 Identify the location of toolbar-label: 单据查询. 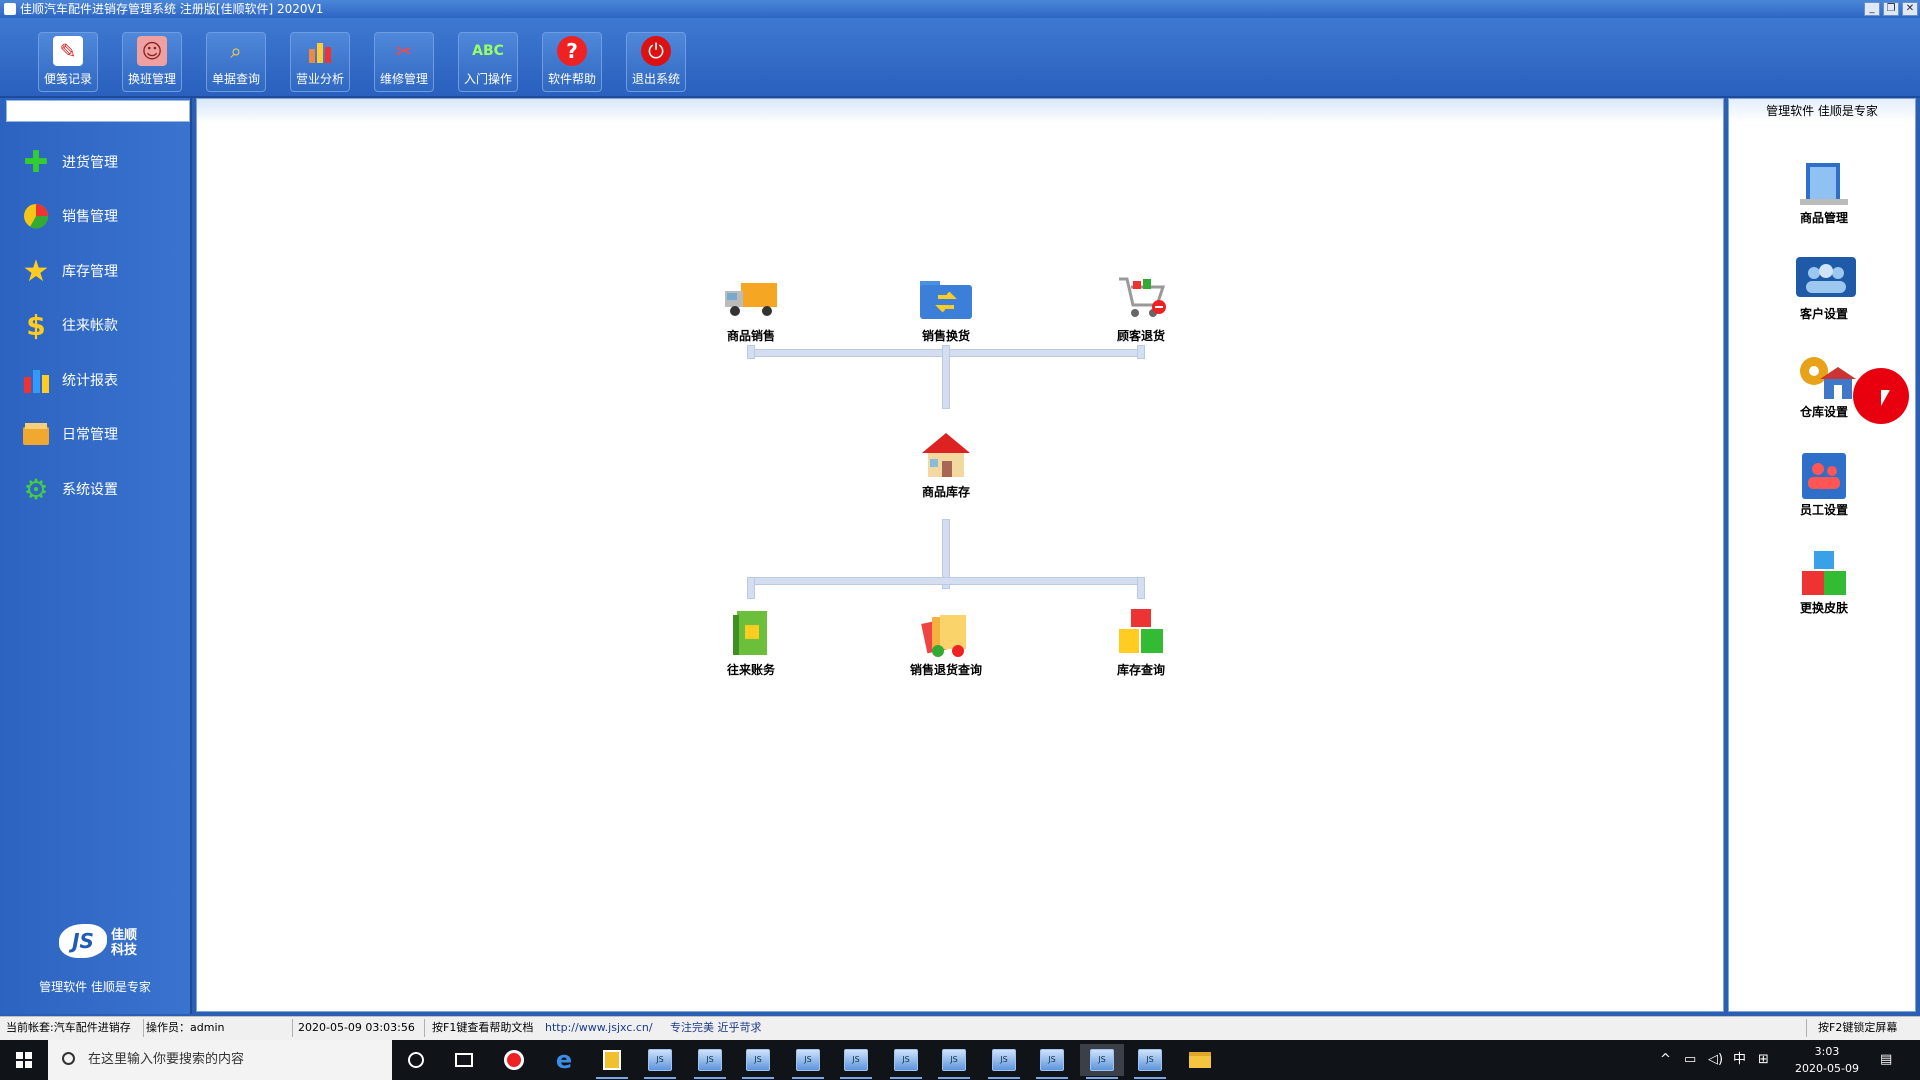
(235, 79).